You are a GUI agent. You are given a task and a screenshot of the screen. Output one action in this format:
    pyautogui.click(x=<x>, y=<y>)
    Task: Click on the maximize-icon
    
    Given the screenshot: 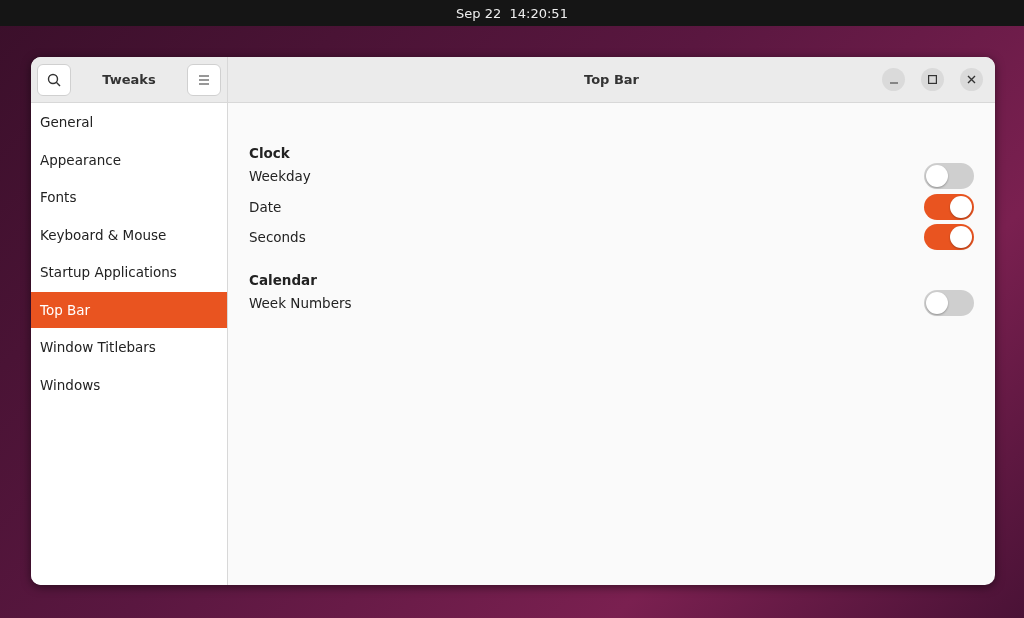 What is the action you would take?
    pyautogui.click(x=932, y=79)
    